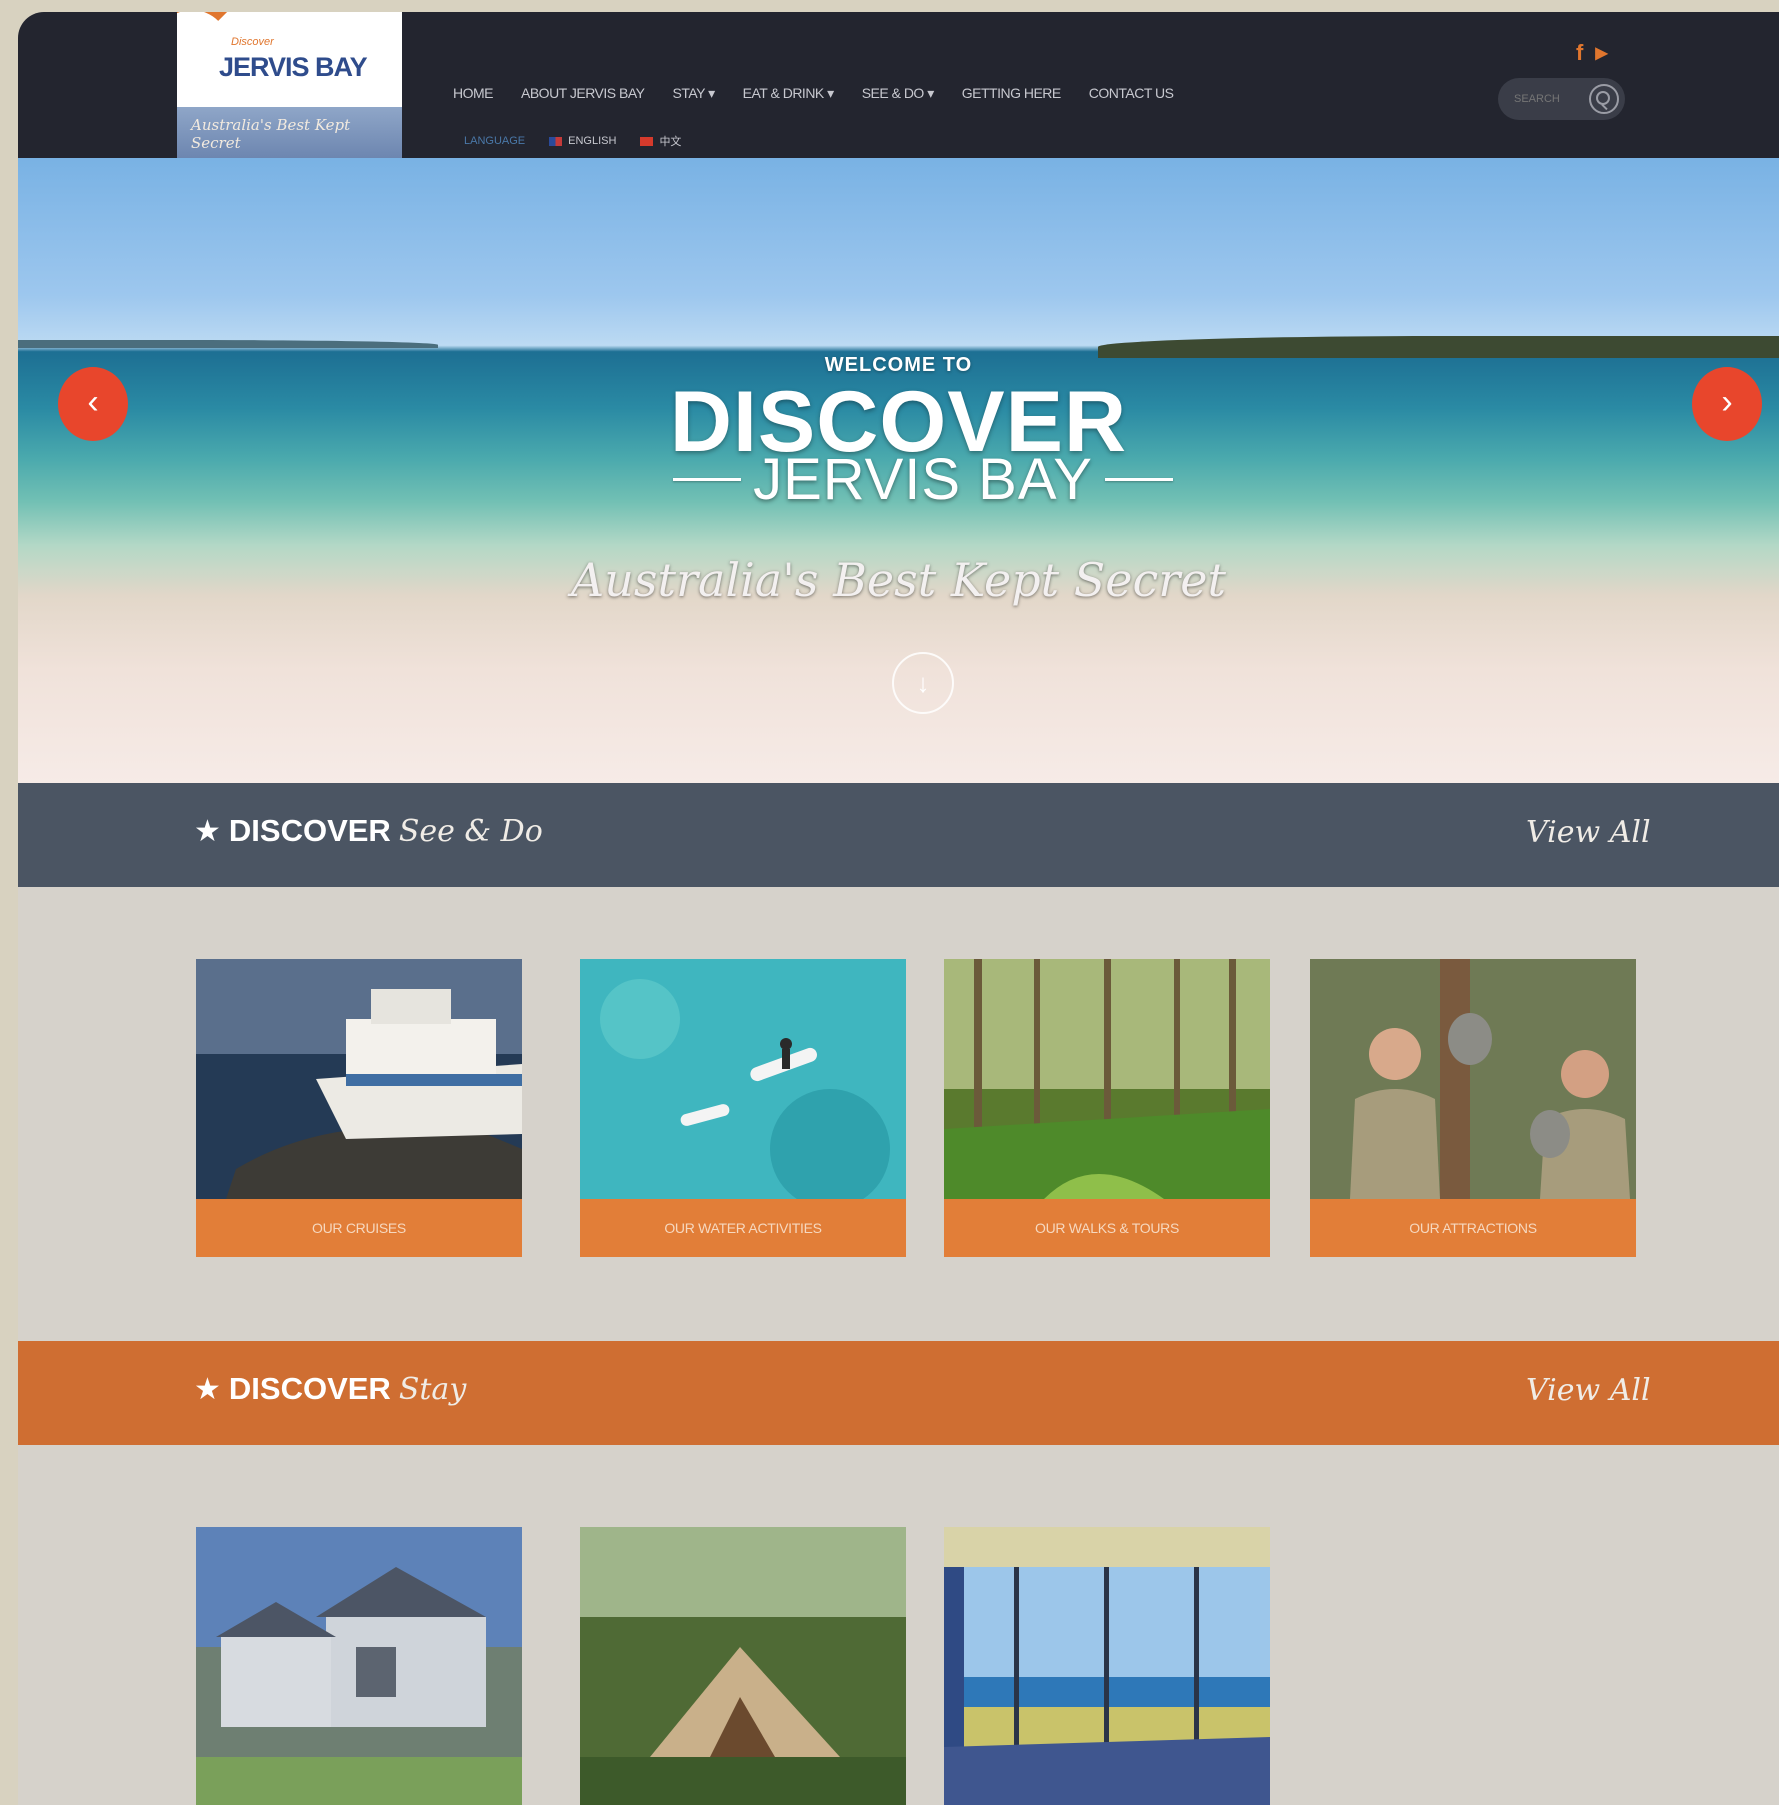  Describe the element at coordinates (670, 142) in the screenshot. I see `language-chinese-label: 中文` at that location.